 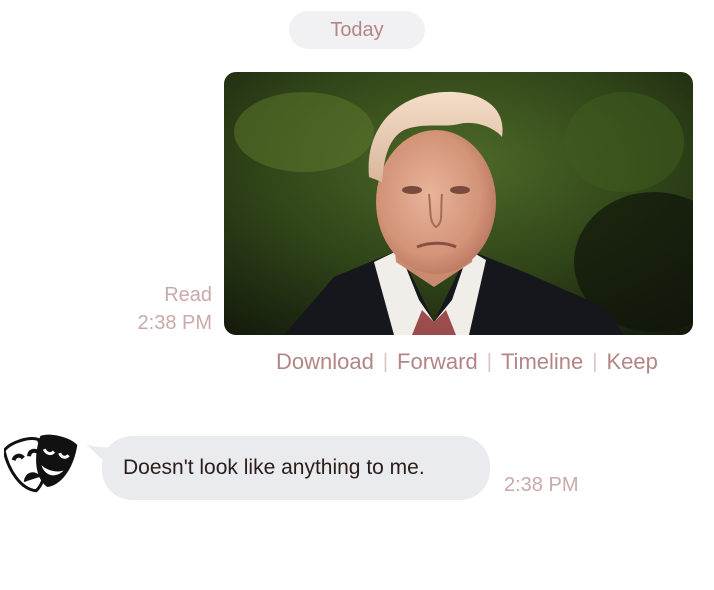 I want to click on timeline-link: Timeline, so click(x=542, y=362).